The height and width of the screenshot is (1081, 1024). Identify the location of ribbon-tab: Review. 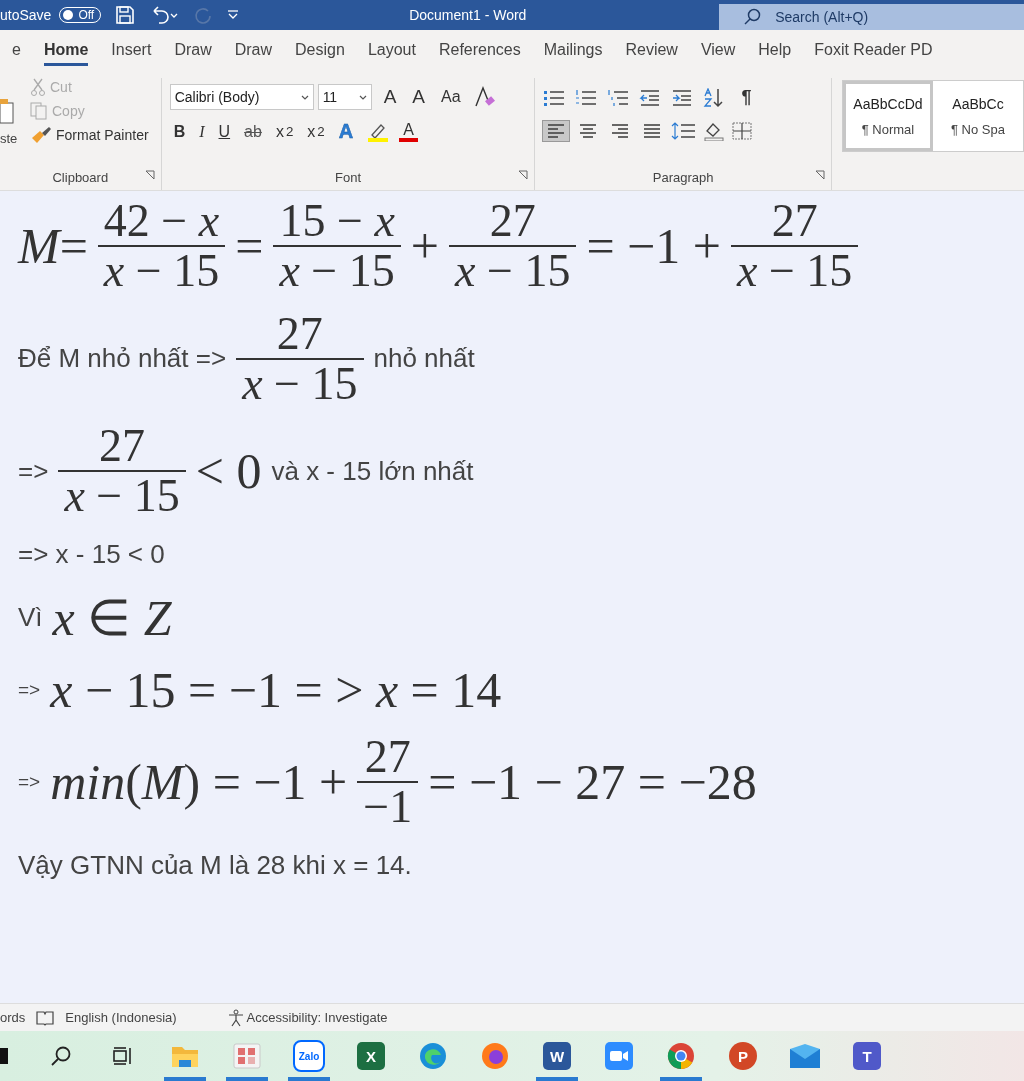
(651, 50).